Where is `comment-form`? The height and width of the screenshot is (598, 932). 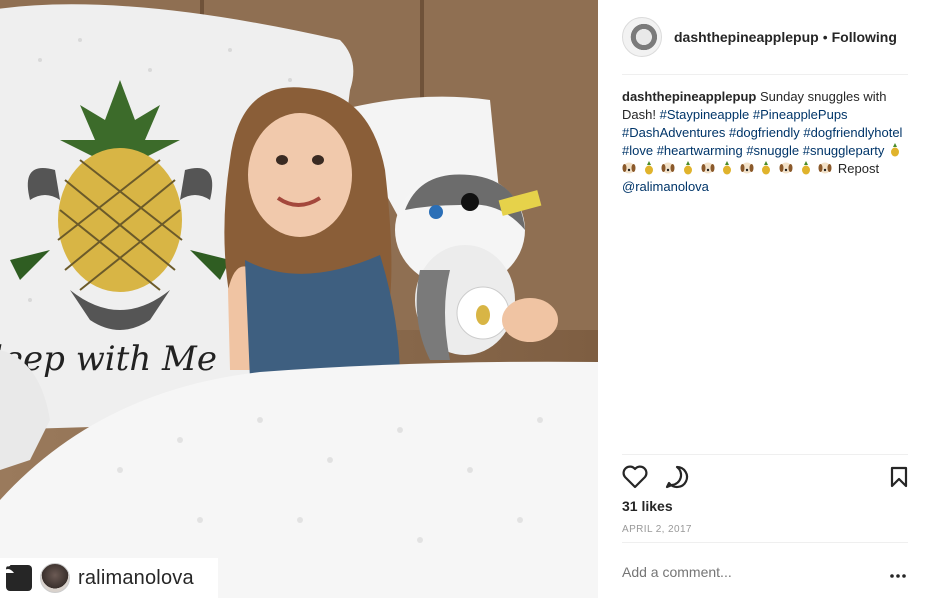
comment-form is located at coordinates (765, 572).